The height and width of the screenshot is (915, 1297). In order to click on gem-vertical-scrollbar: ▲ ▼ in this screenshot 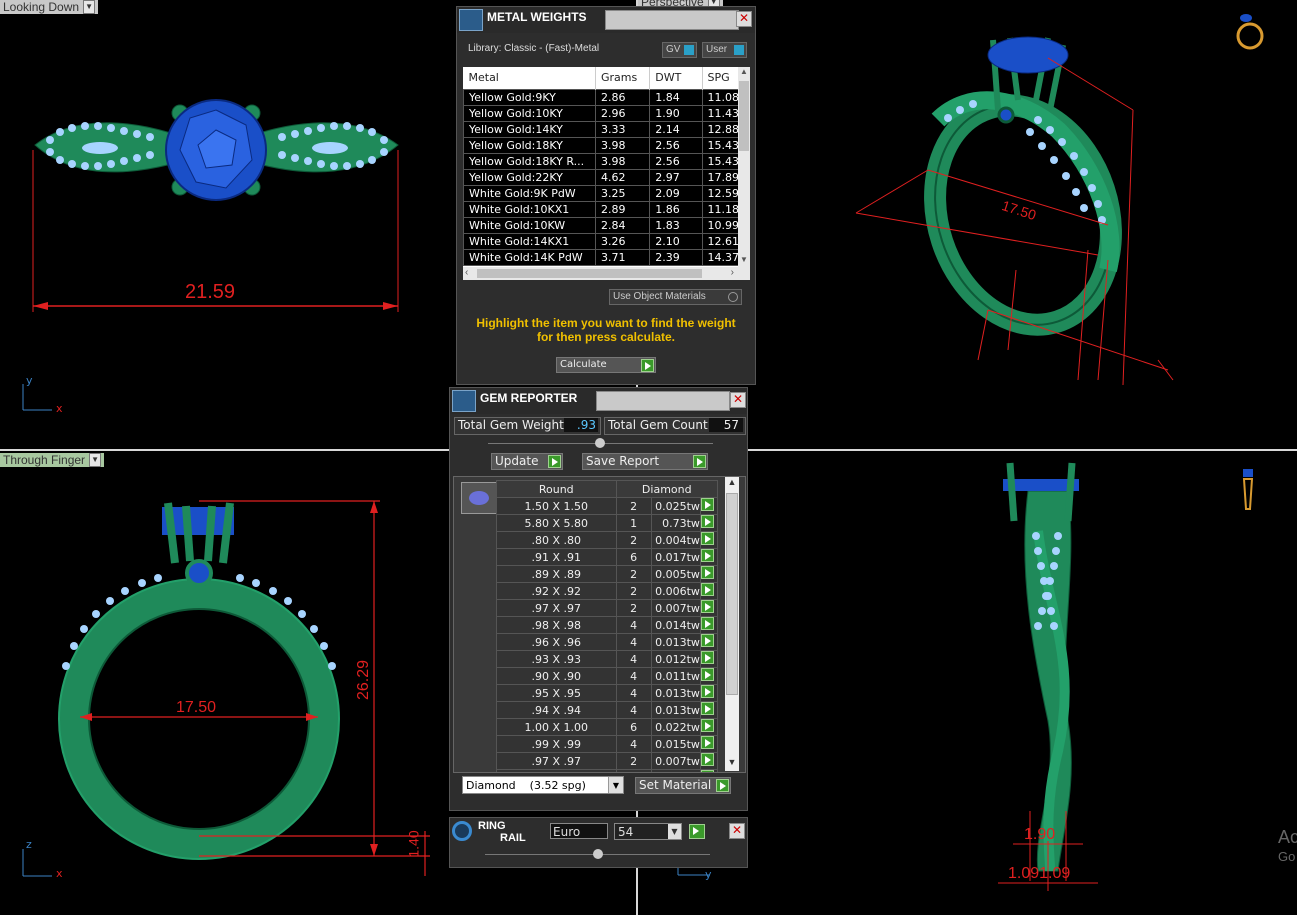, I will do `click(732, 624)`.